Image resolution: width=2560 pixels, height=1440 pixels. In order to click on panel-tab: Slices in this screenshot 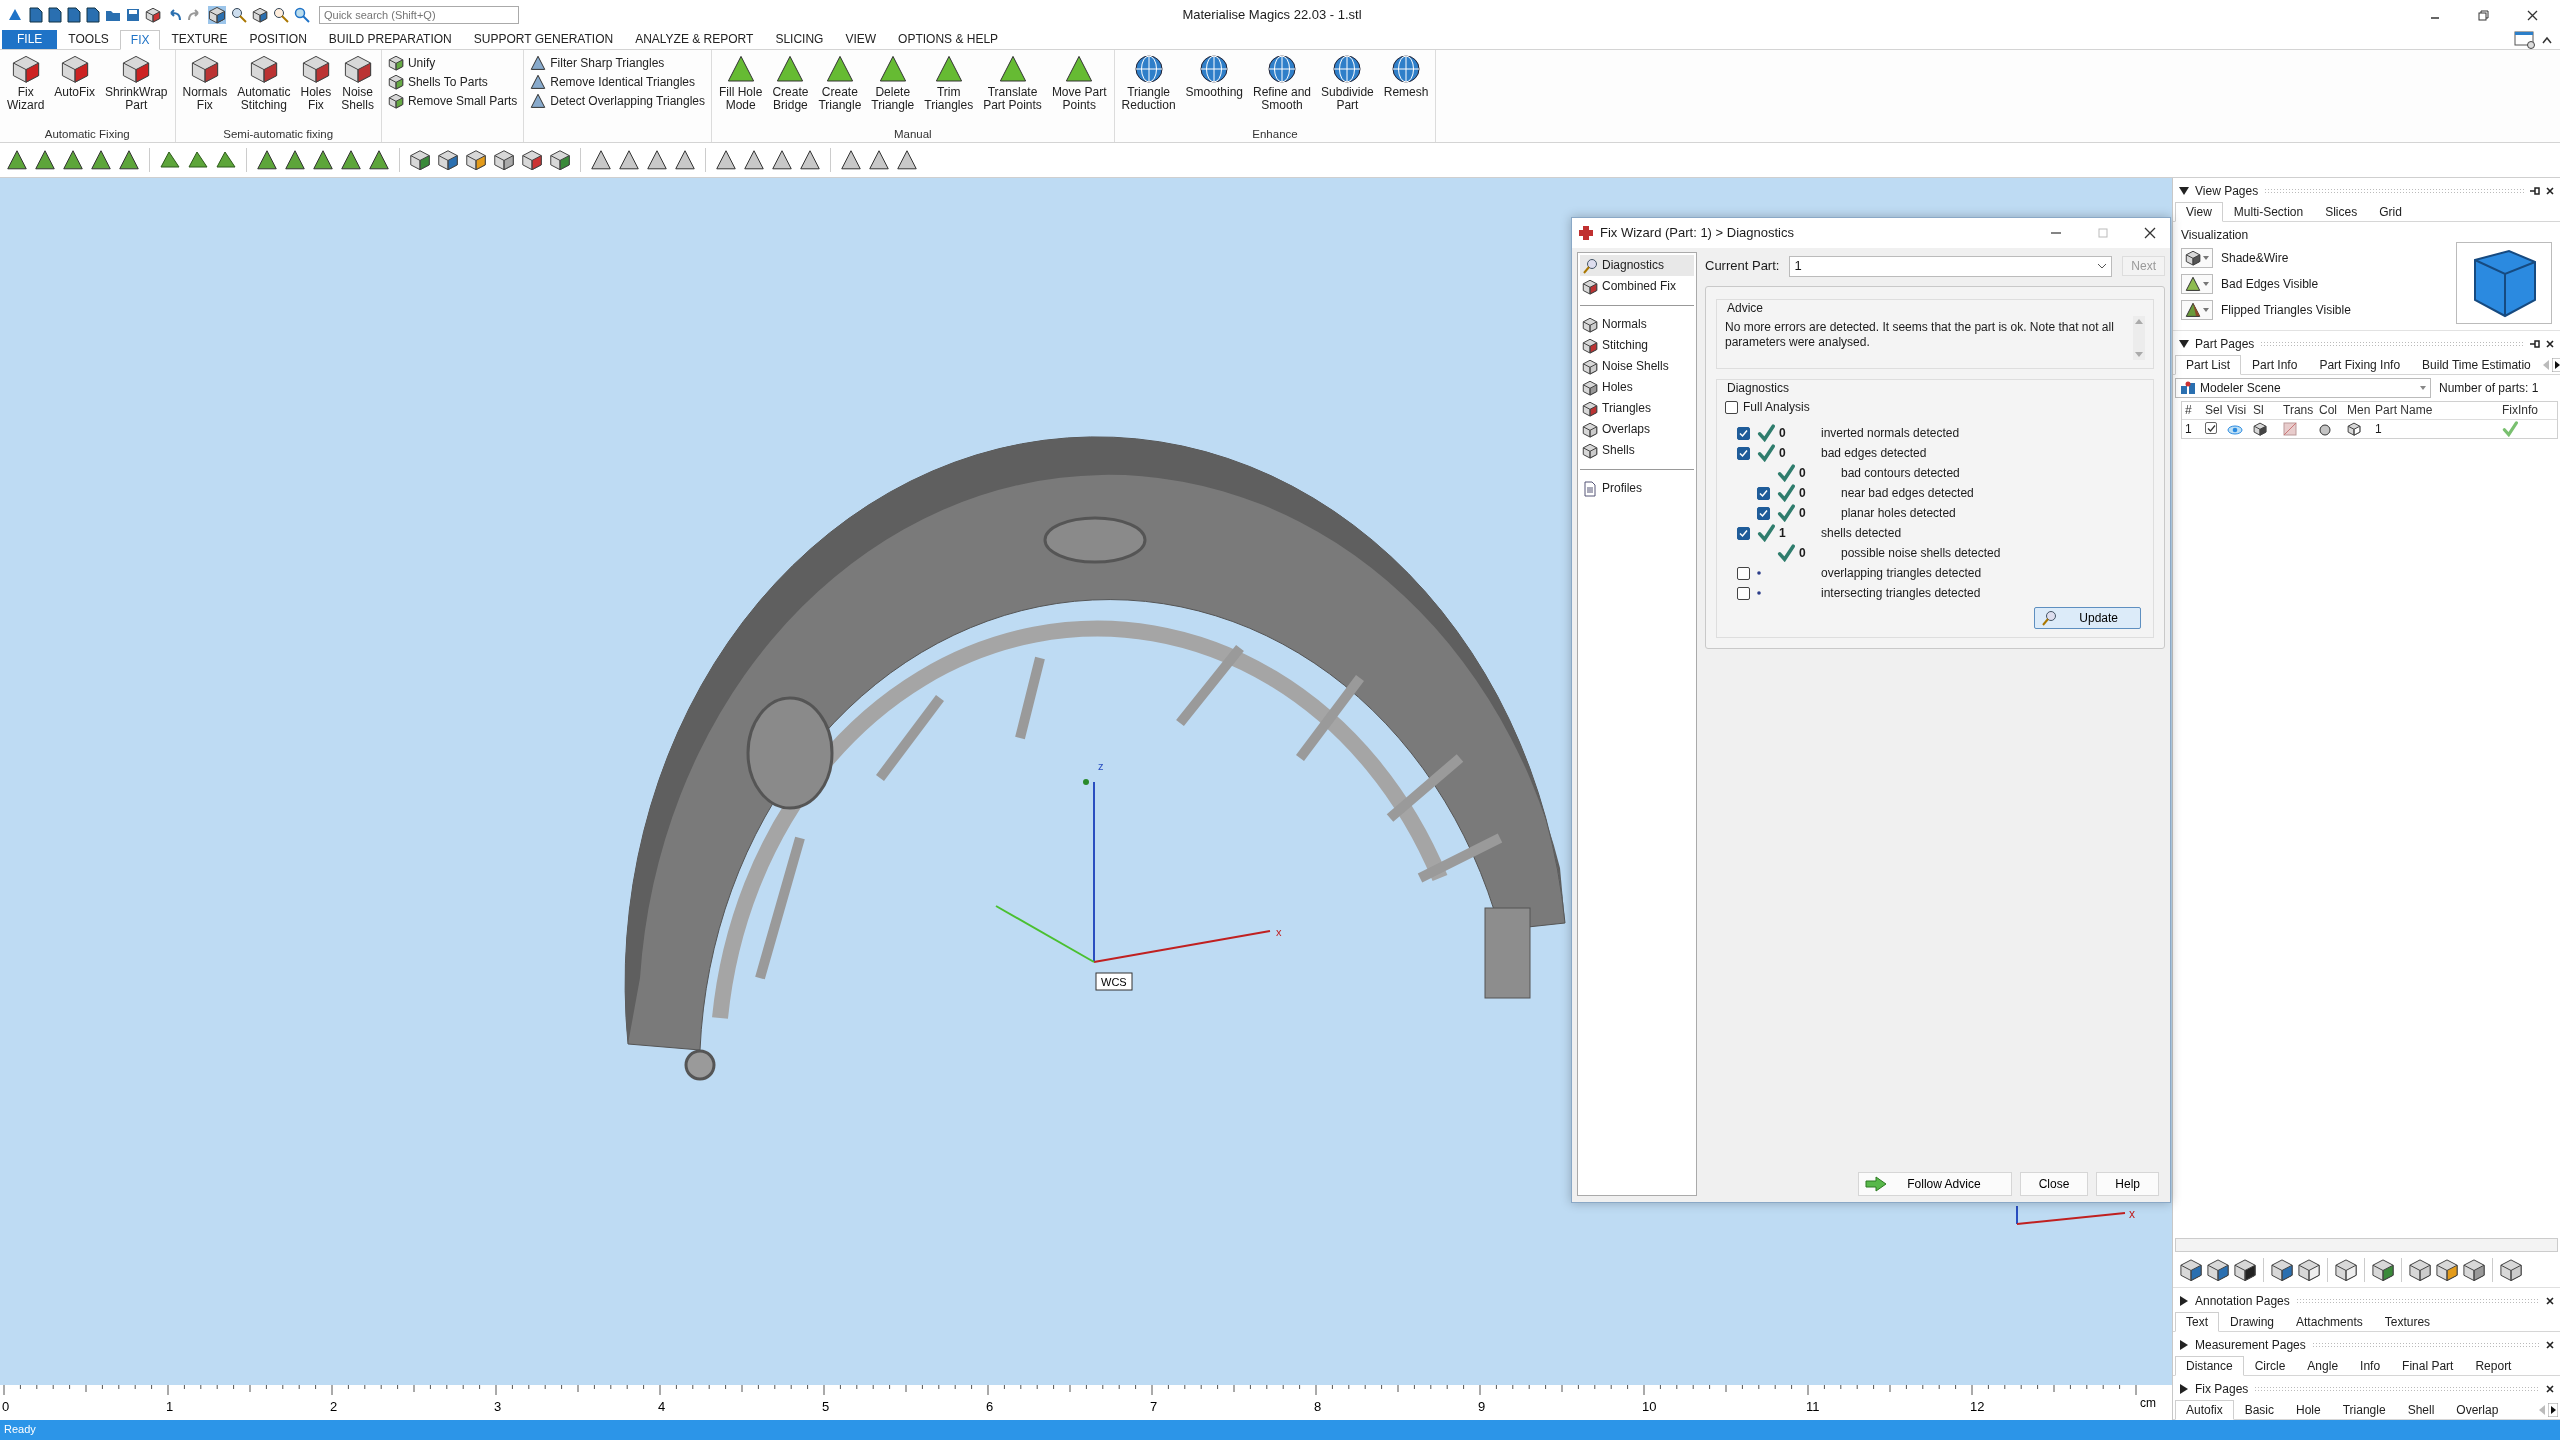, I will do `click(2341, 211)`.